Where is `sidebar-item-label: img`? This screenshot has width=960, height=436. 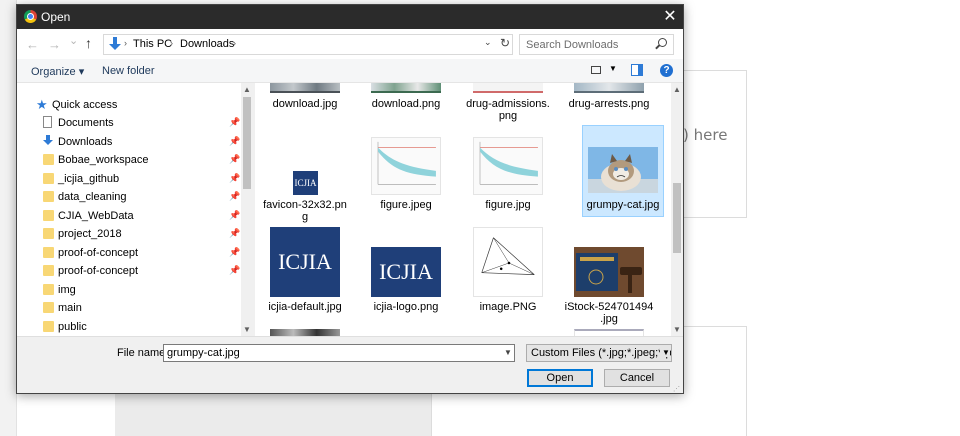 sidebar-item-label: img is located at coordinates (67, 290).